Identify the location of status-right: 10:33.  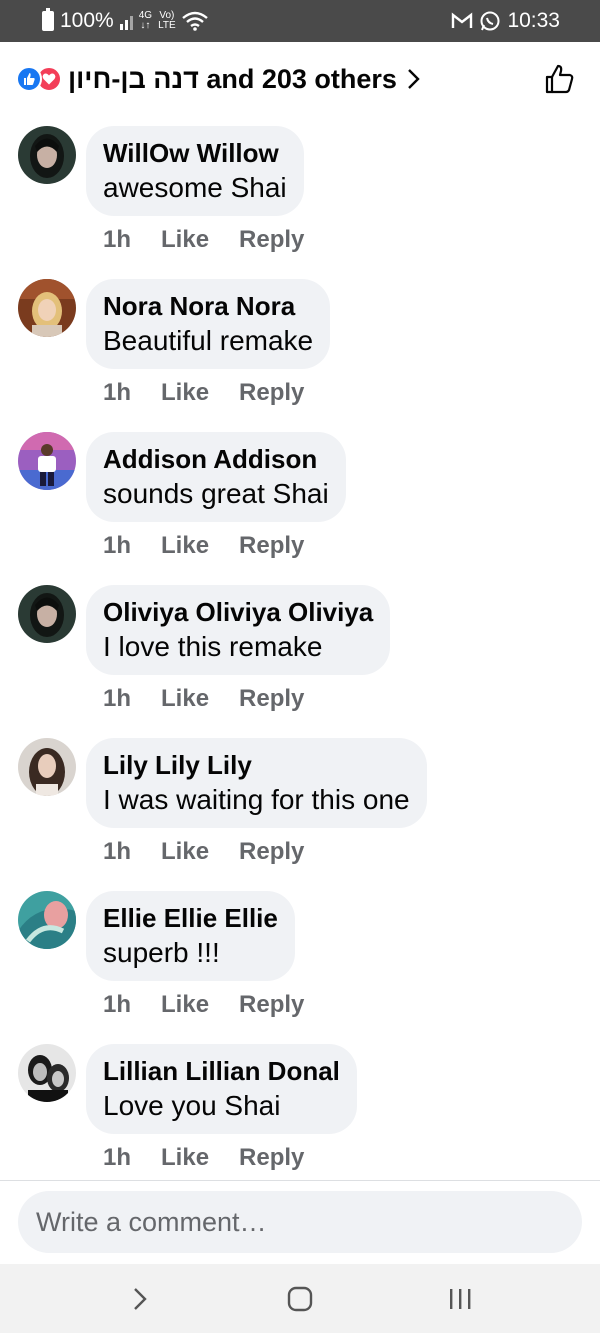
(505, 21).